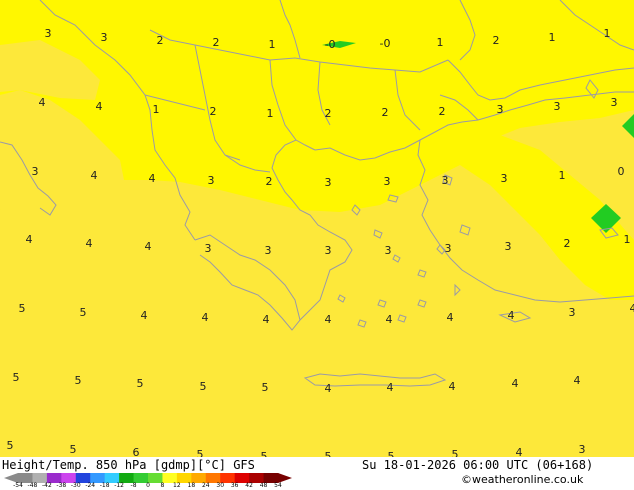  Describe the element at coordinates (32, 485) in the screenshot. I see `colorbar-tick-label: -48` at that location.